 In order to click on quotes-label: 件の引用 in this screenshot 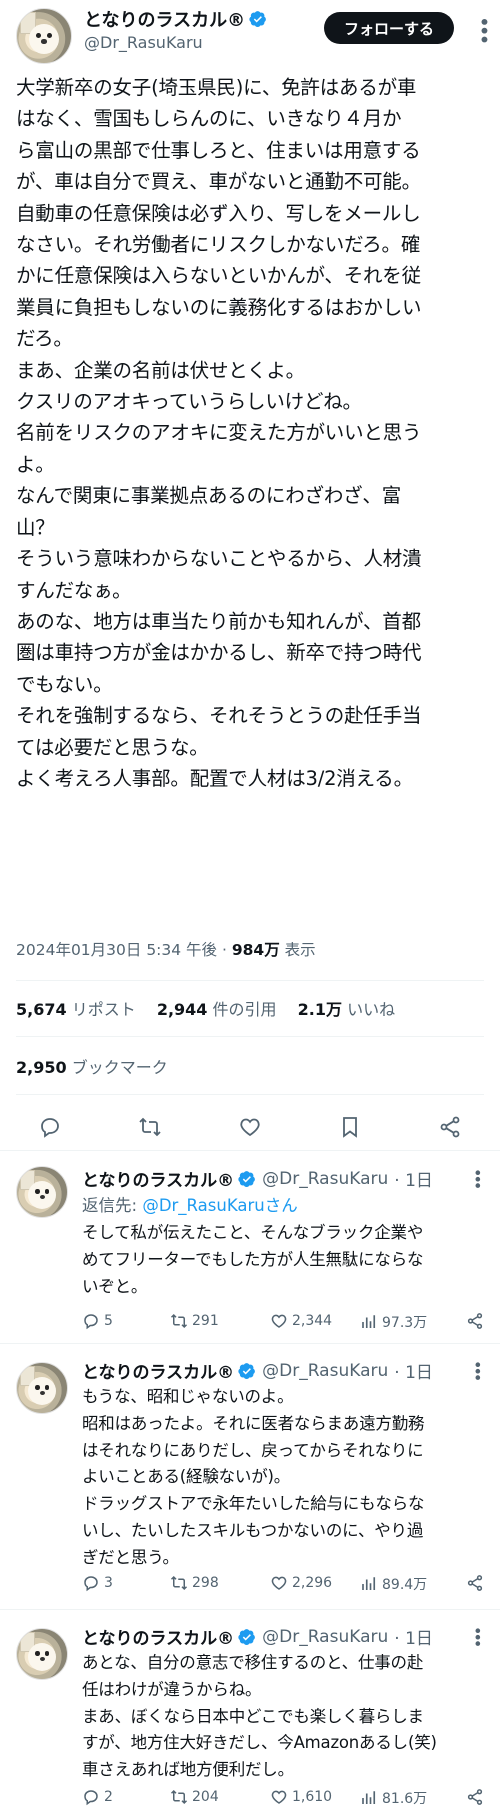, I will do `click(245, 1009)`.